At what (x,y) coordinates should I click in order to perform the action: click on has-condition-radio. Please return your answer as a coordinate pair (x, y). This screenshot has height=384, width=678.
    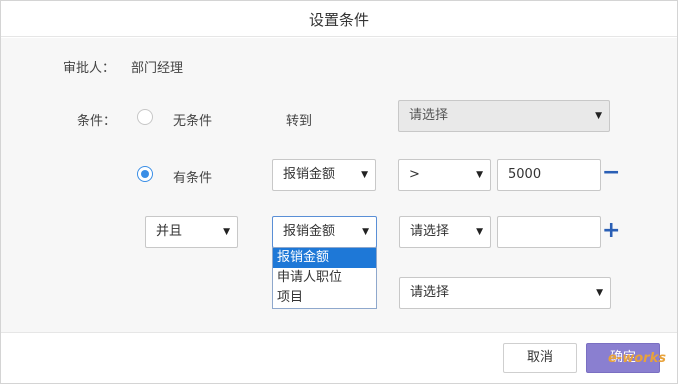
    Looking at the image, I should click on (145, 174).